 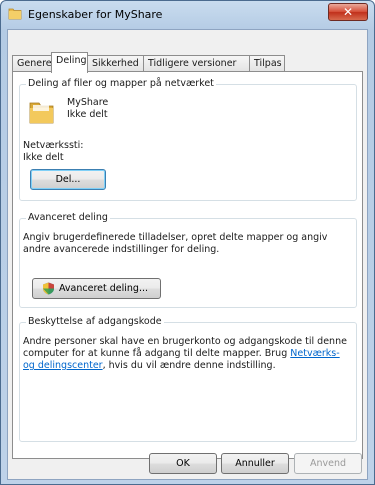 What do you see at coordinates (255, 463) in the screenshot?
I see `cancel-button: Annuller` at bounding box center [255, 463].